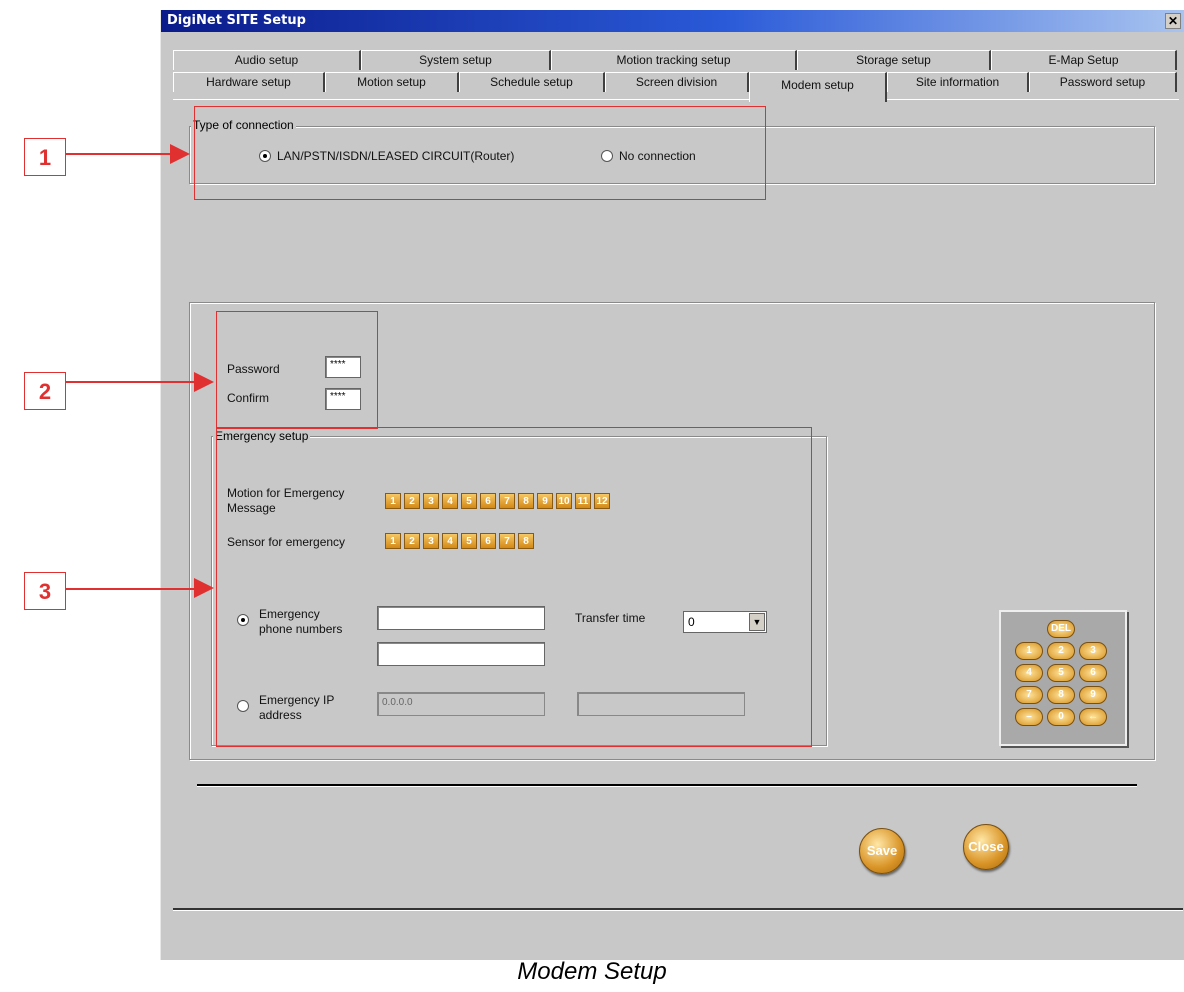 The image size is (1184, 992). Describe the element at coordinates (267, 60) in the screenshot. I see `tab-audio-setup: Audio setup` at that location.